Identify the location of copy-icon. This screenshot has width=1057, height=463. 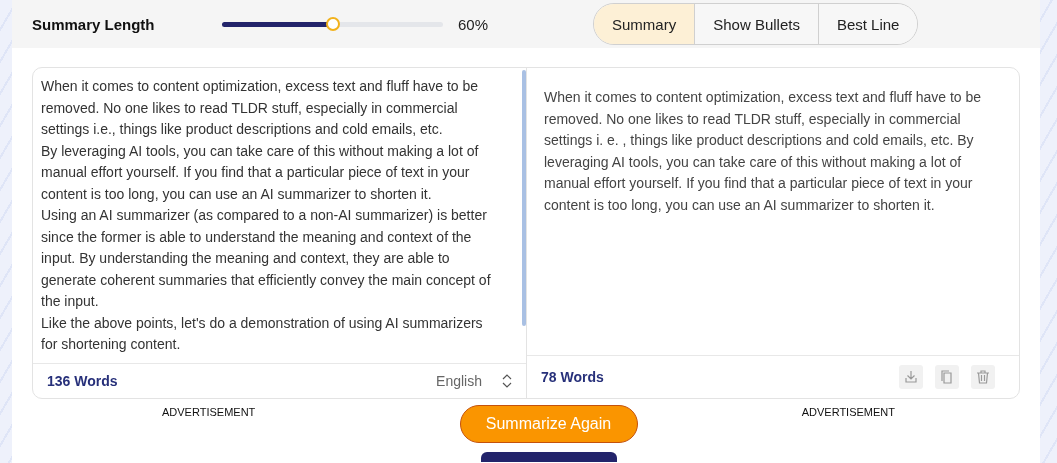
(947, 377).